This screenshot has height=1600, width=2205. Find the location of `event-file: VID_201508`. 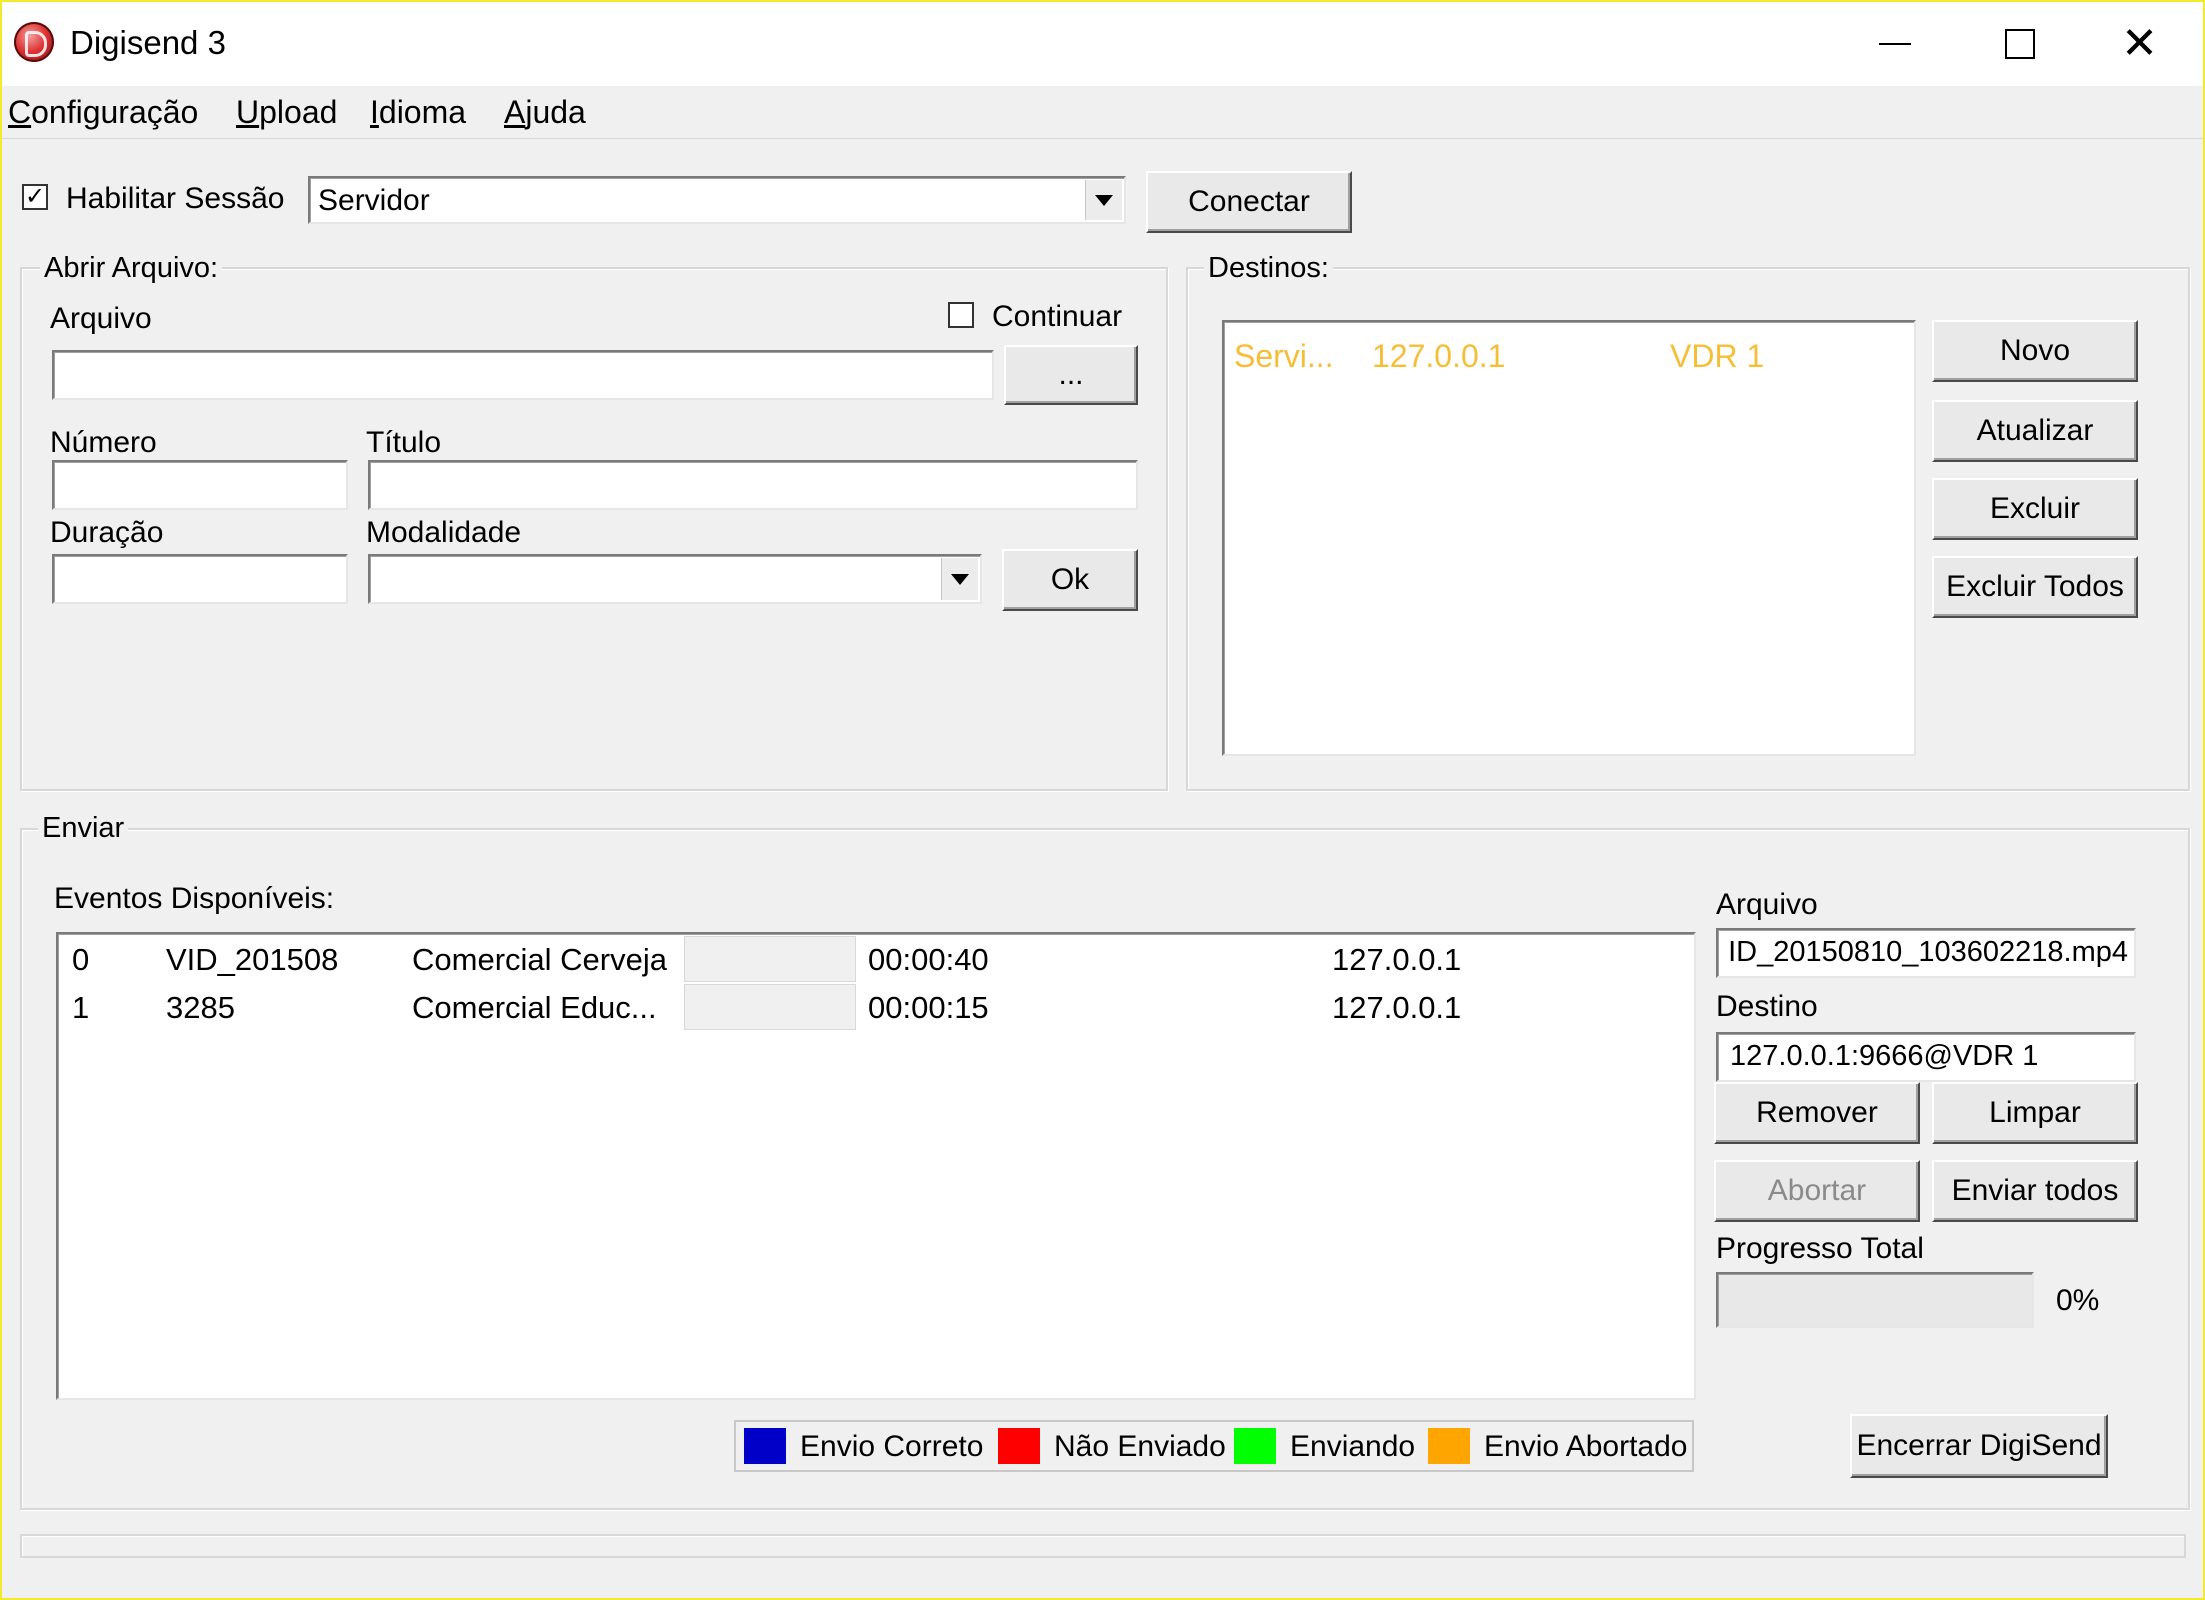

event-file: VID_201508 is located at coordinates (252, 959).